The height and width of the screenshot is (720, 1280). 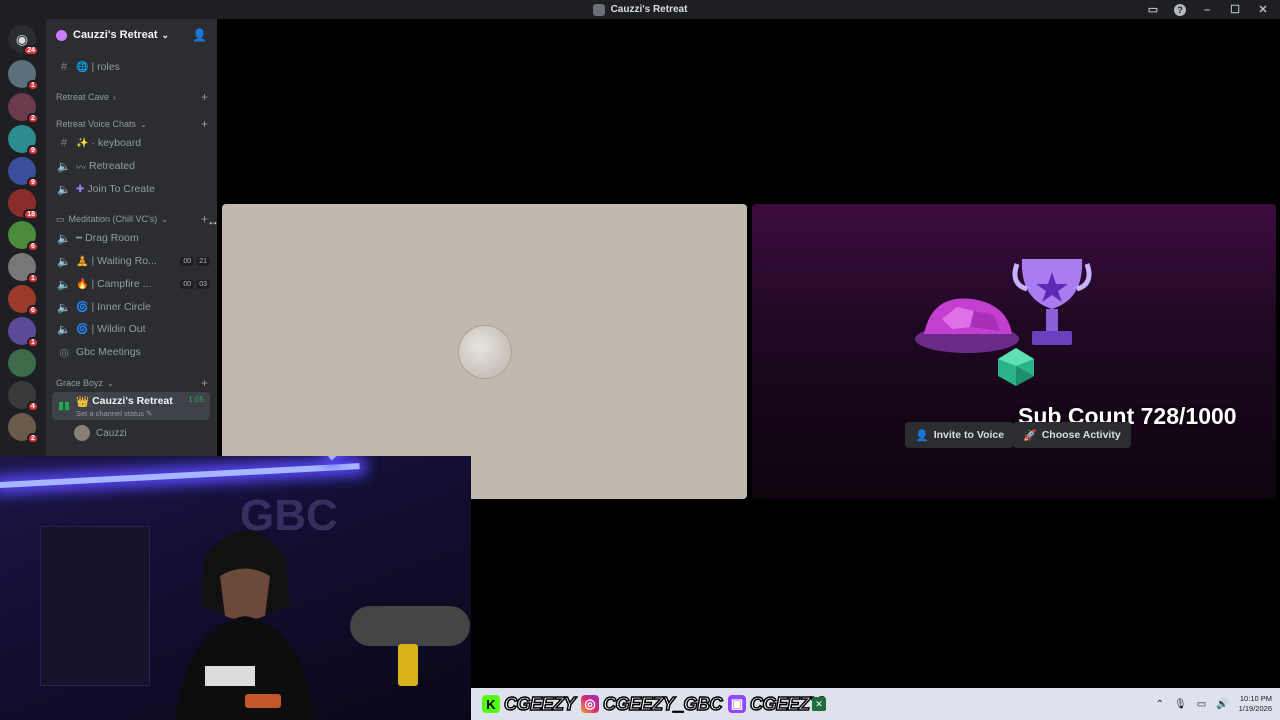 What do you see at coordinates (23, 332) in the screenshot?
I see `server-icon-9: 1` at bounding box center [23, 332].